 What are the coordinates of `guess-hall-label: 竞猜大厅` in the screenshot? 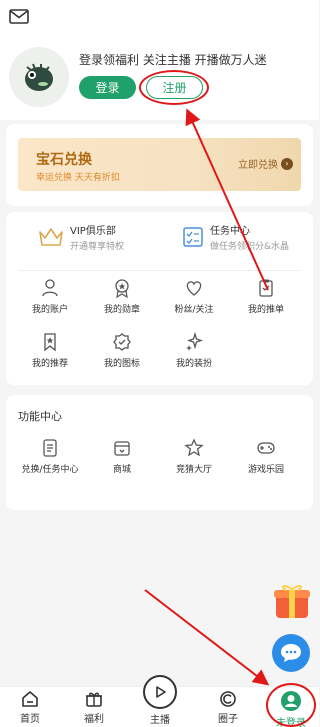 It's located at (193, 470).